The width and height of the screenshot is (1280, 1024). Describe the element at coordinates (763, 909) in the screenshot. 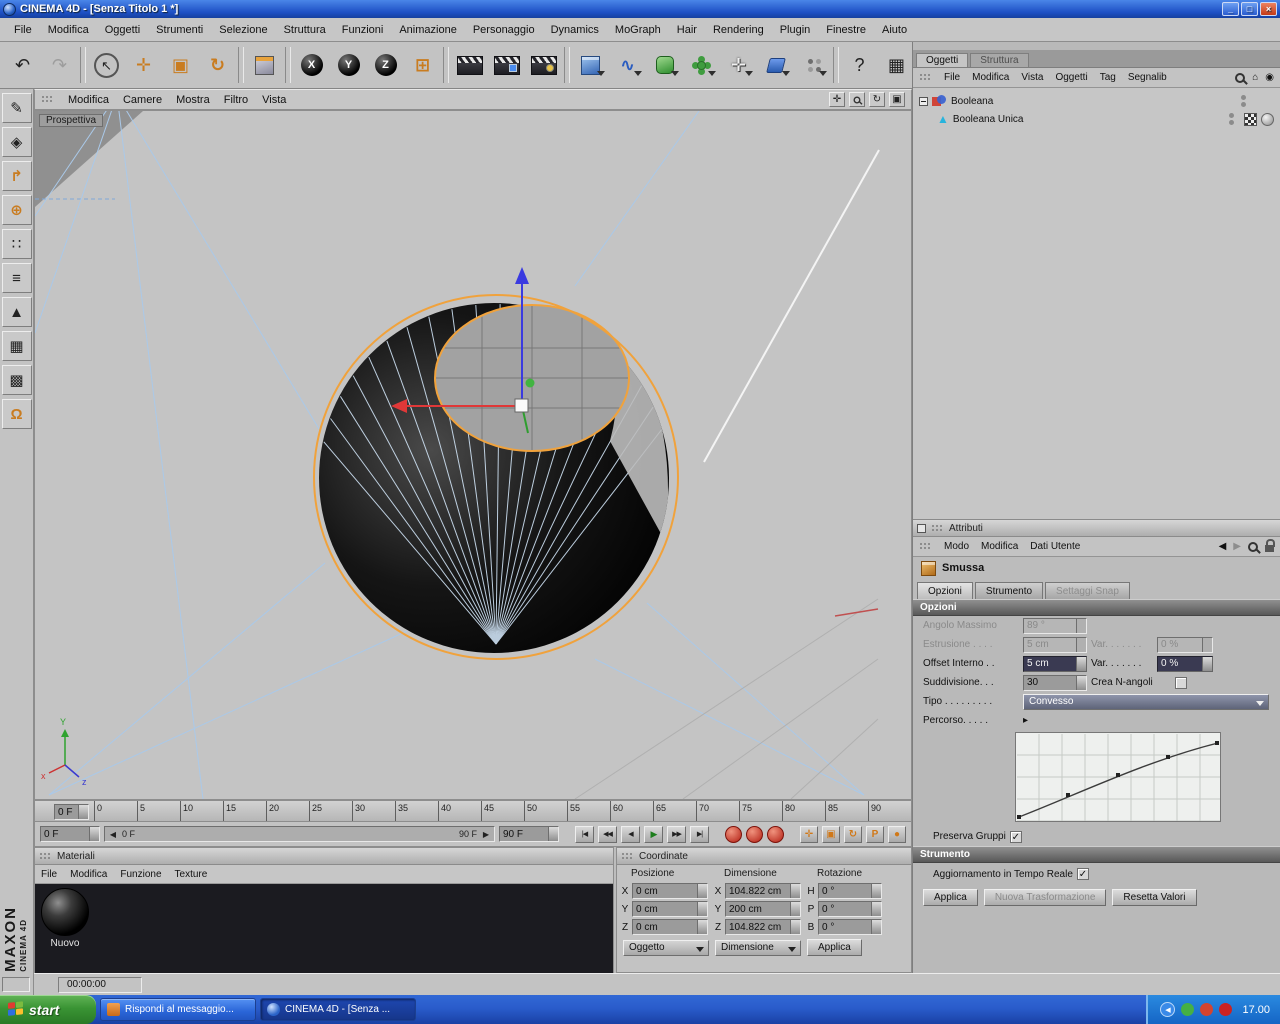

I see `dimension-y-field: 200 cm` at that location.